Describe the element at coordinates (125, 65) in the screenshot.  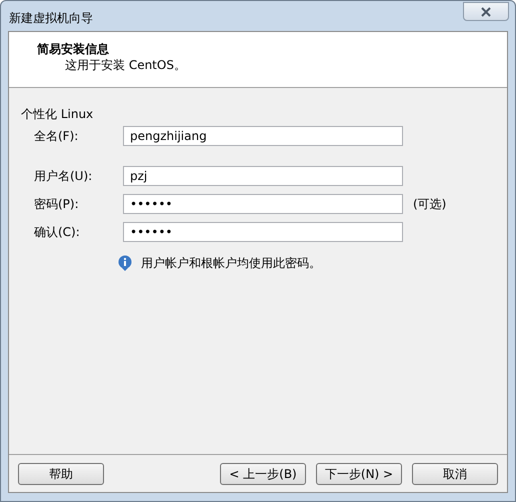
I see `page-subtitle: 这用于安装 CentOS。` at that location.